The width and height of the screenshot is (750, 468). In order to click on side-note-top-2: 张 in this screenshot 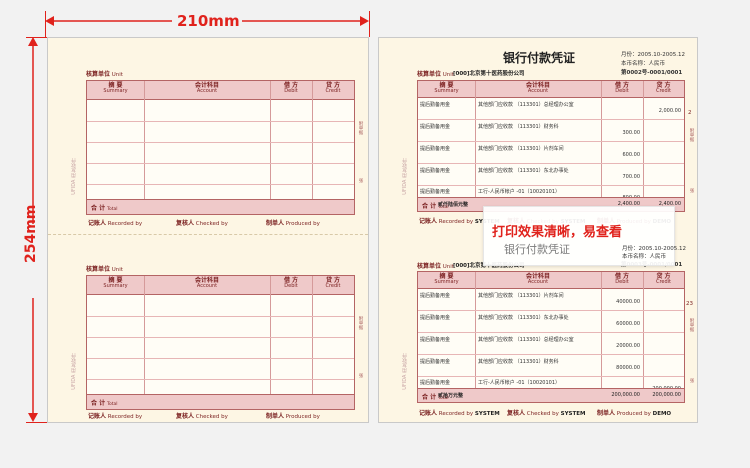, I will do `click(360, 180)`.